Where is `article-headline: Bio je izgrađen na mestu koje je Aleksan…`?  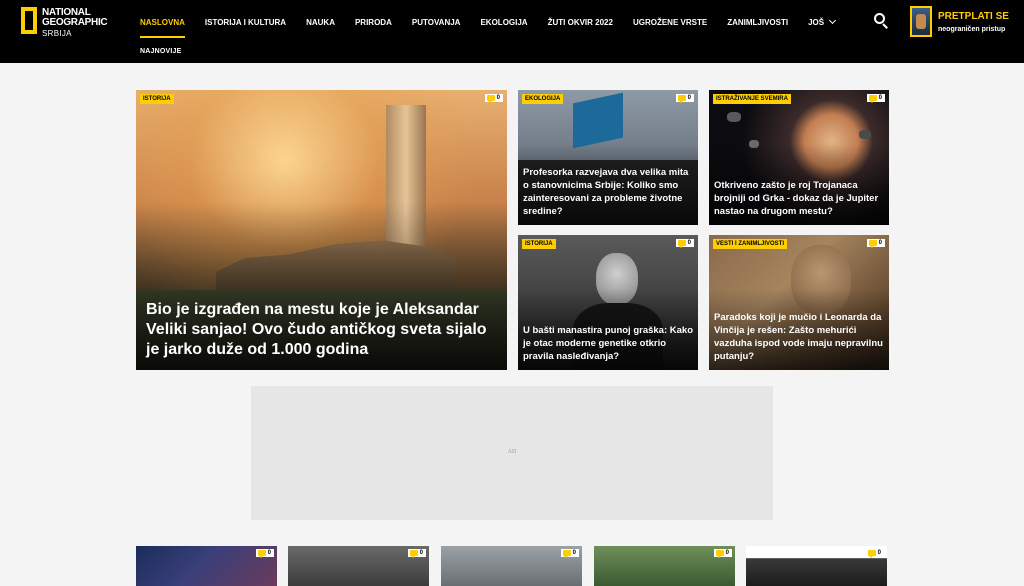
article-headline: Bio je izgrađen na mestu koje je Aleksan… is located at coordinates (324, 330).